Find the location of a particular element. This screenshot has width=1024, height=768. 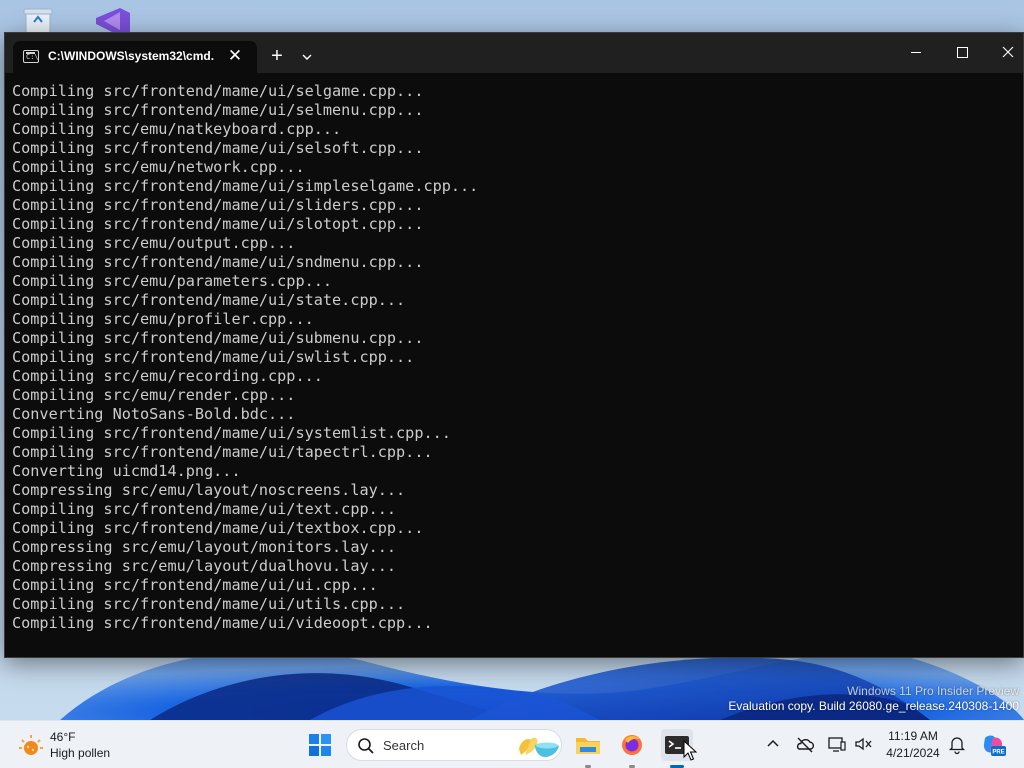

cmd-icon-glyph: C:\ is located at coordinates (32, 57).